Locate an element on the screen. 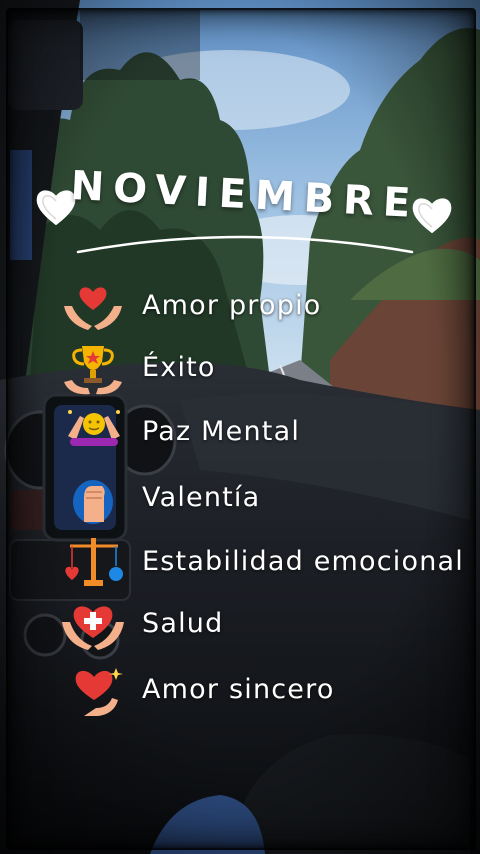 The height and width of the screenshot is (854, 480). list-item: Amor sincero is located at coordinates (263, 691).